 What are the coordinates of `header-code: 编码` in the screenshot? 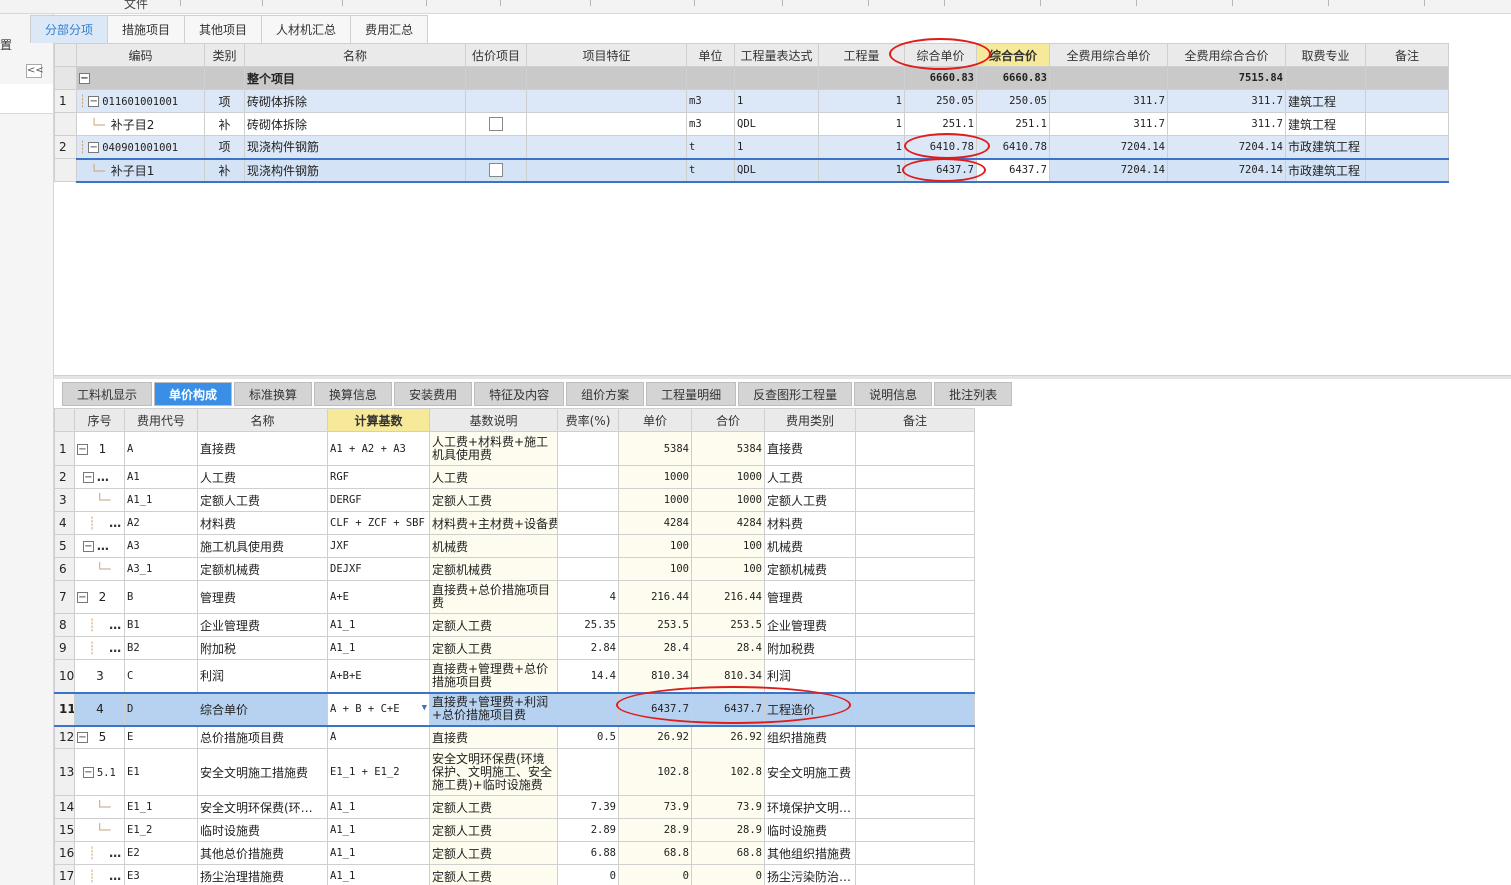 It's located at (140, 55).